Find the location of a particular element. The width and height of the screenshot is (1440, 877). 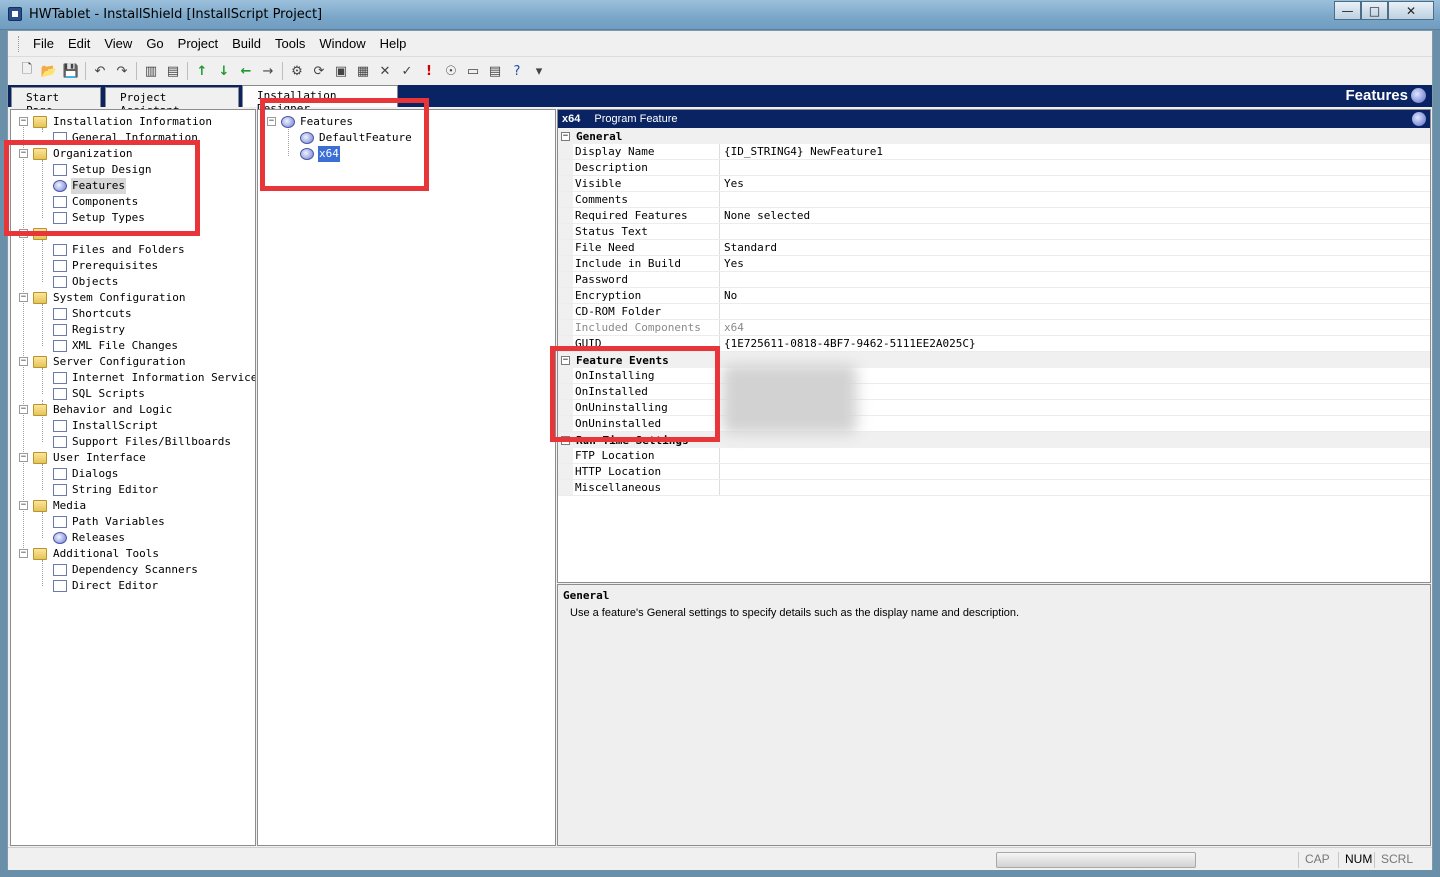

redo-icon: ↷ is located at coordinates (122, 71).